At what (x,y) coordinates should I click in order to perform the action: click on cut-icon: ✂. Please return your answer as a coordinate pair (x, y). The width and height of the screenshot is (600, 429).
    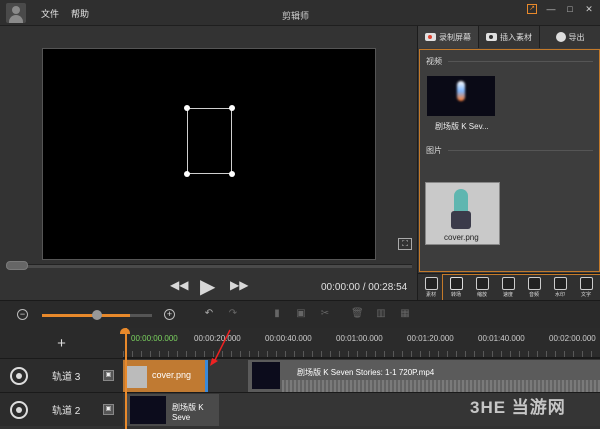
    Looking at the image, I should click on (325, 313).